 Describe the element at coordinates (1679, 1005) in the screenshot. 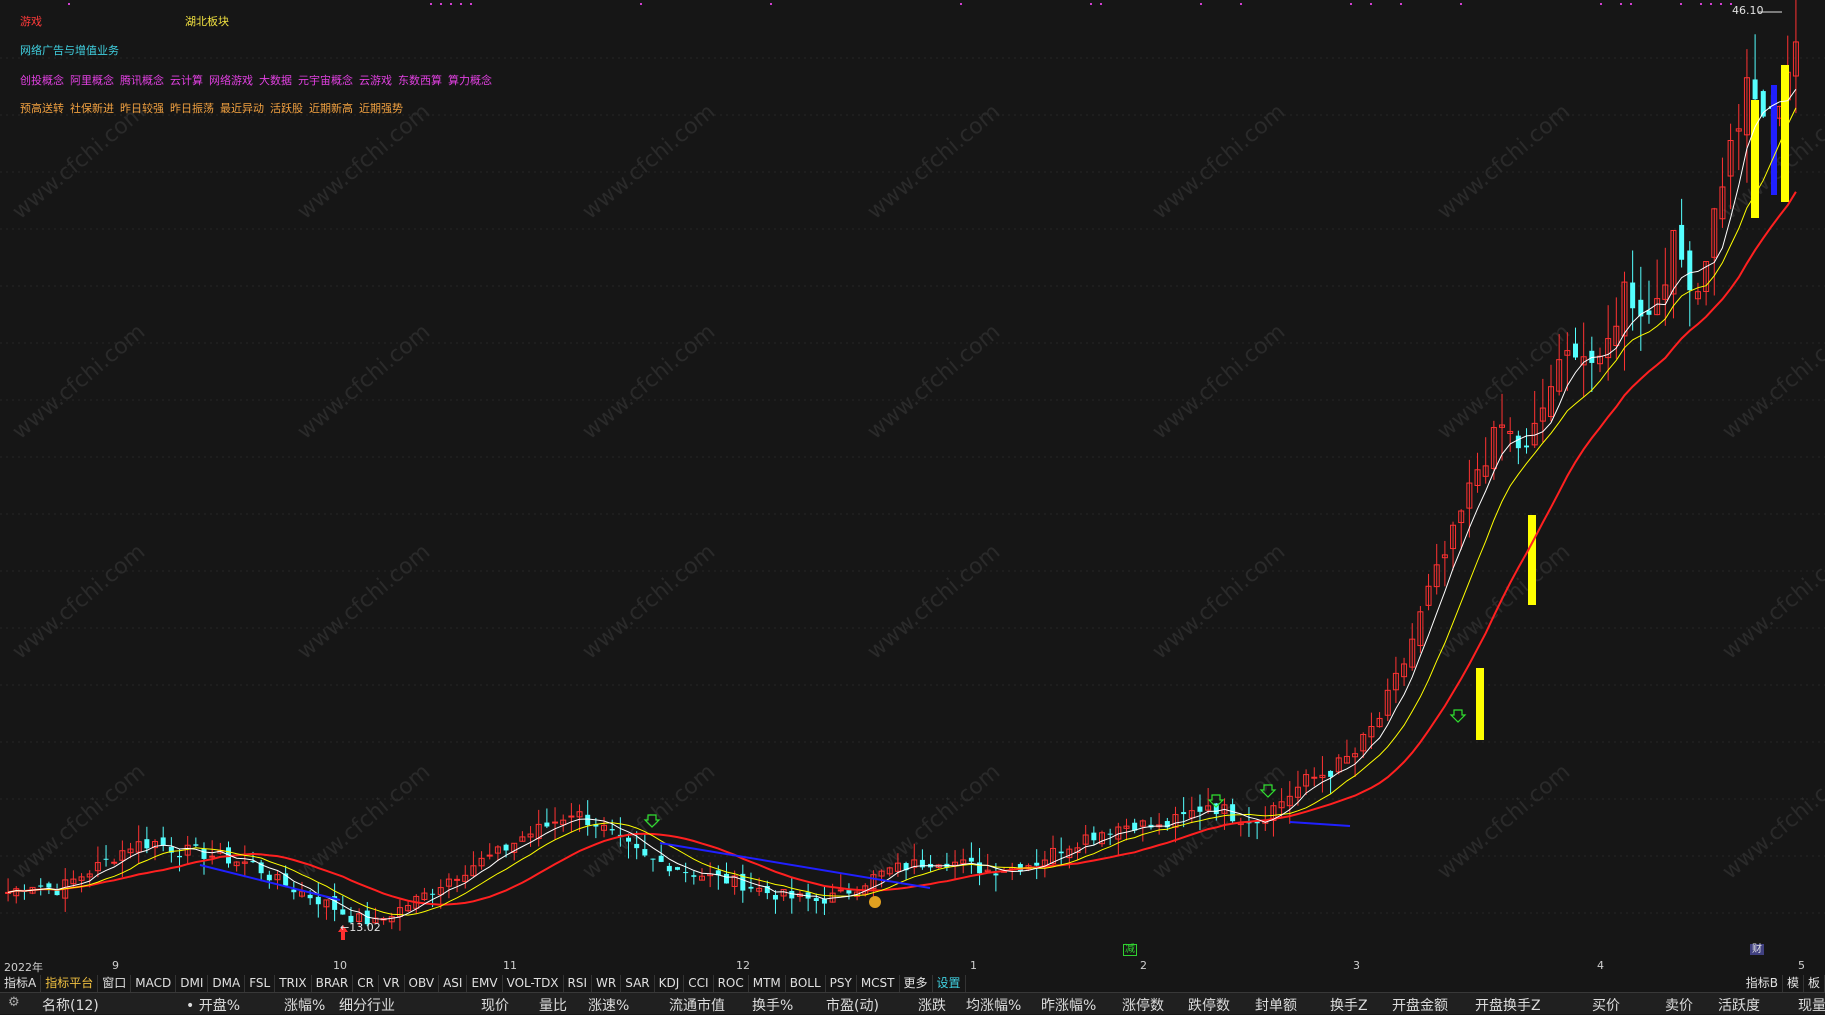

I see `column-header: 卖价` at that location.